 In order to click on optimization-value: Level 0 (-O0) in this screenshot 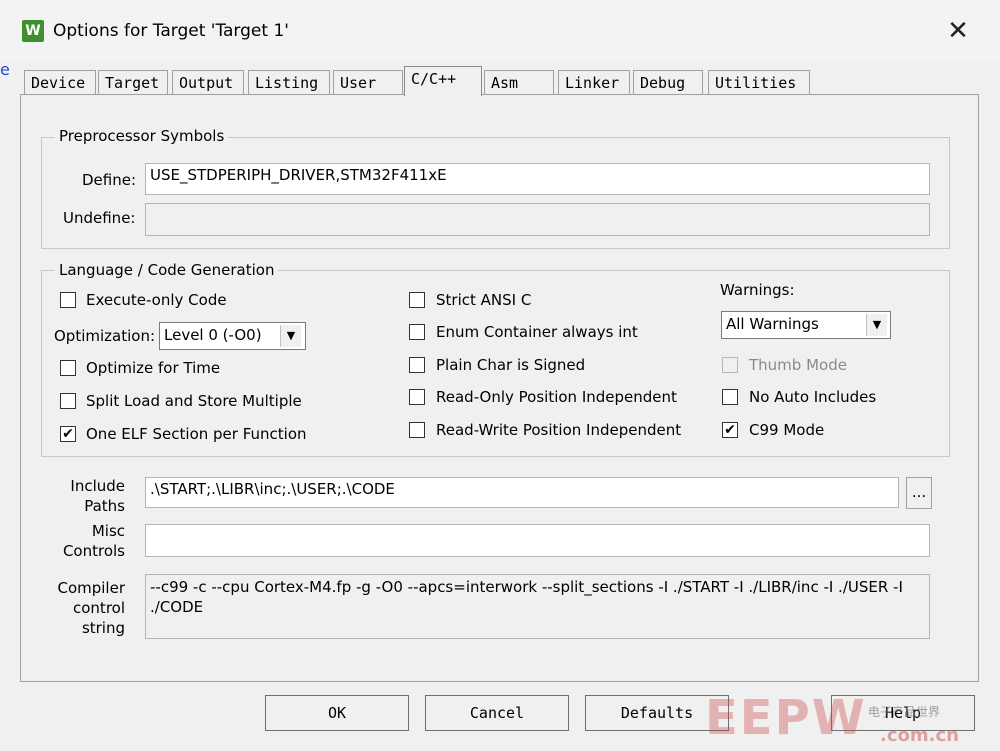, I will do `click(213, 335)`.